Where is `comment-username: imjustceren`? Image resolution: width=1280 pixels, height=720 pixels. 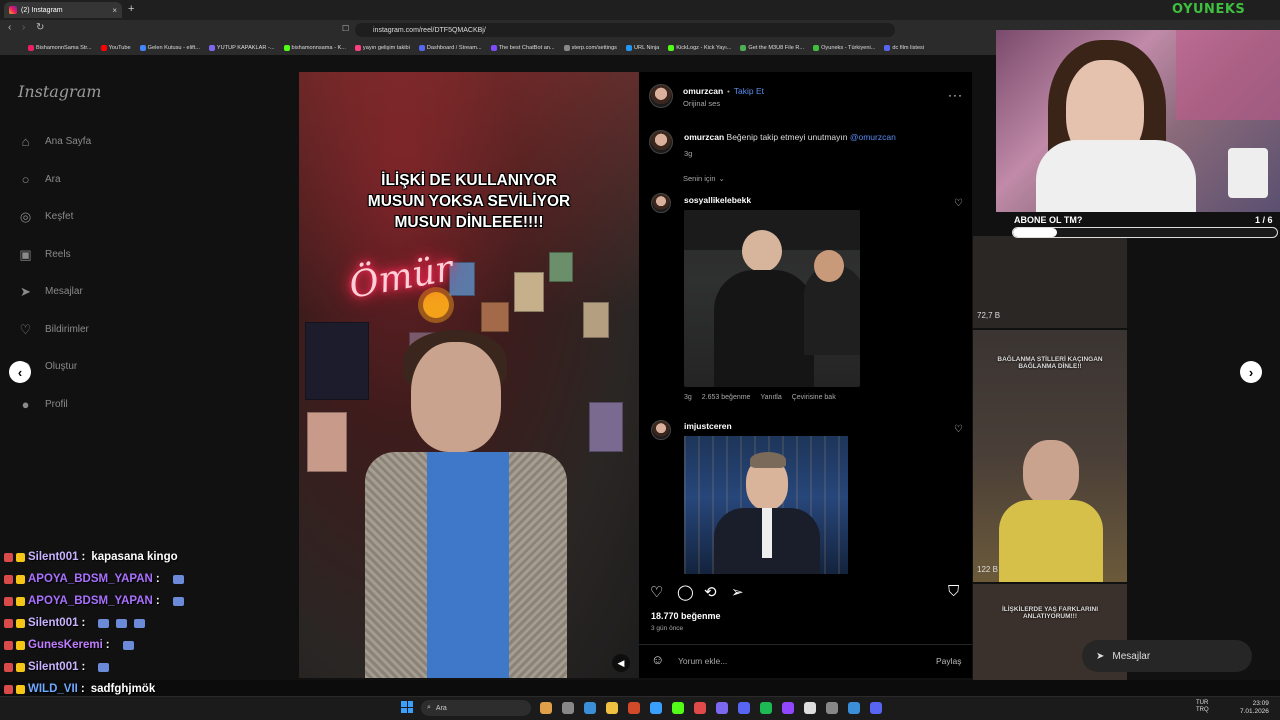 comment-username: imjustceren is located at coordinates (708, 426).